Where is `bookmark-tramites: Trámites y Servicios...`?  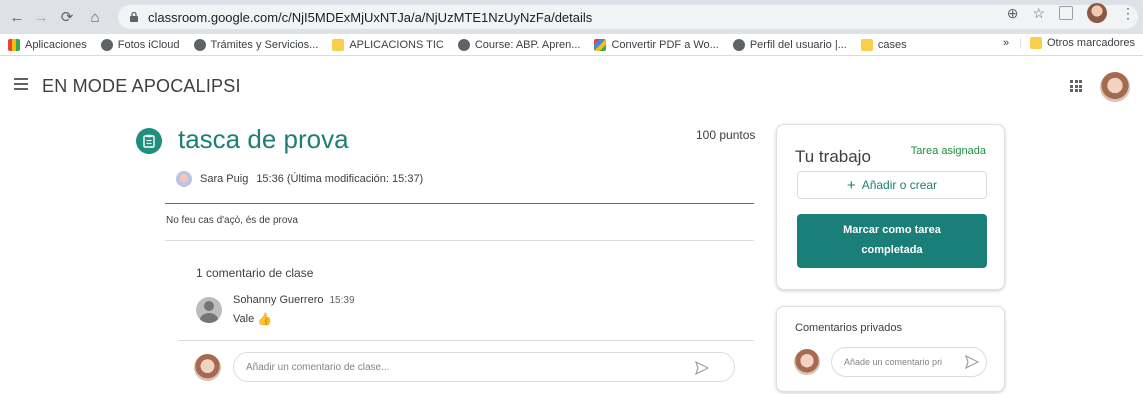
bookmark-tramites: Trámites y Servicios... is located at coordinates (256, 44).